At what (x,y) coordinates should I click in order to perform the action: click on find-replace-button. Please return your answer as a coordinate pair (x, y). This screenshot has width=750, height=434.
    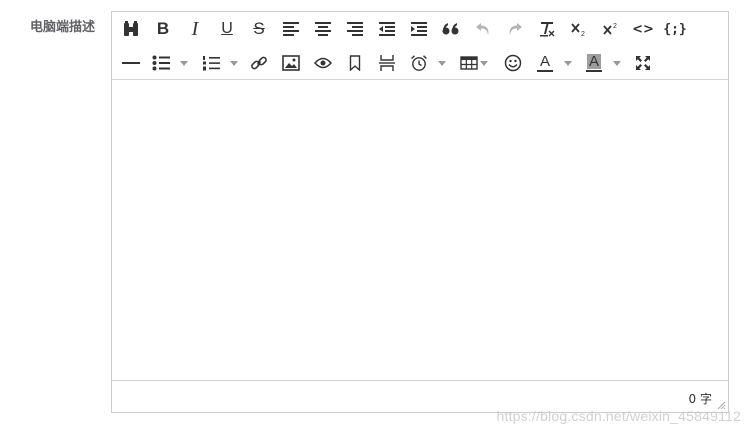
    Looking at the image, I should click on (131, 29).